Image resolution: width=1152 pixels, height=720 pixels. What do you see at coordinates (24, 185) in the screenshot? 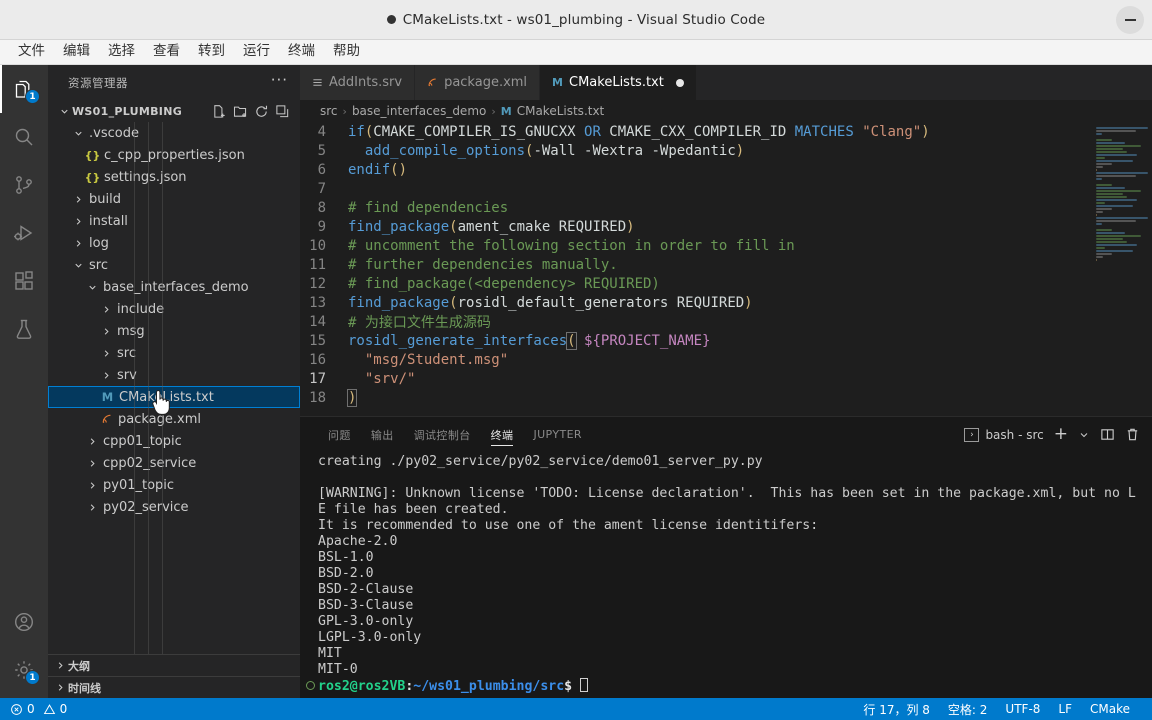
I see `activity-item-source-control` at bounding box center [24, 185].